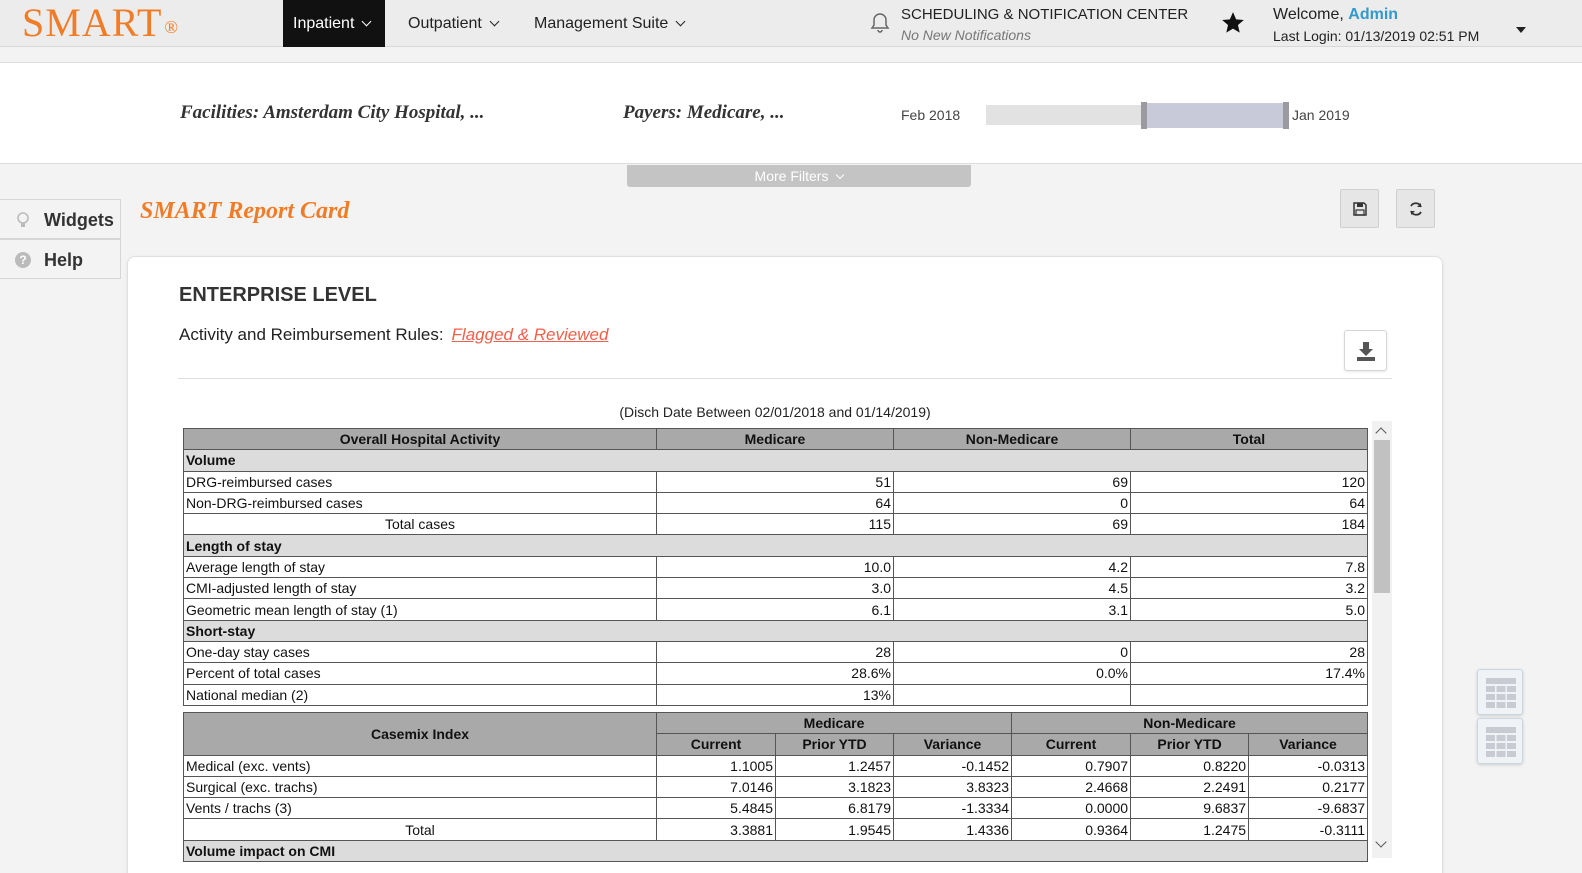  I want to click on nav-management-suite: Management Suite, so click(609, 23).